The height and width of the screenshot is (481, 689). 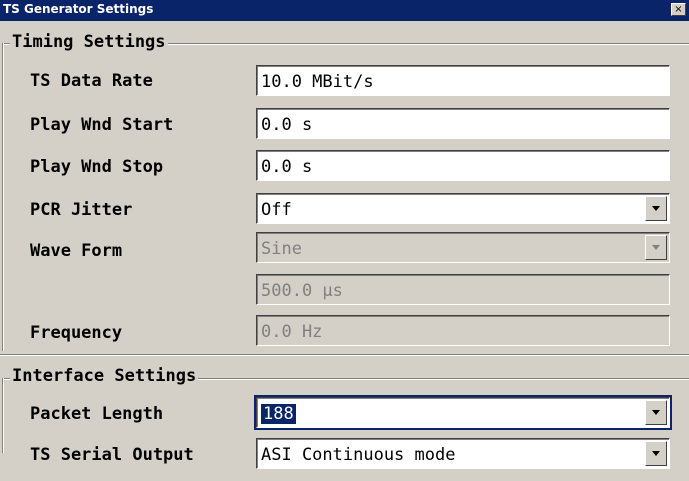 What do you see at coordinates (278, 414) in the screenshot?
I see `packet-length-value: 188` at bounding box center [278, 414].